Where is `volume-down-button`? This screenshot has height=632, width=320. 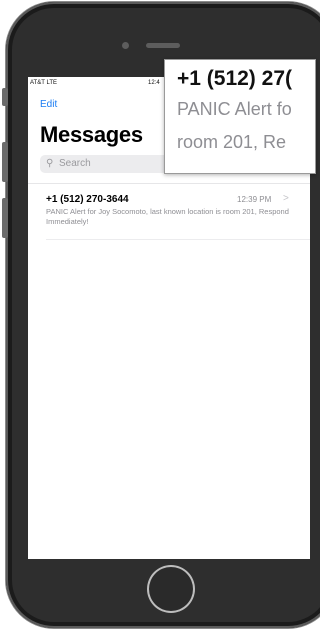 volume-down-button is located at coordinates (5, 218).